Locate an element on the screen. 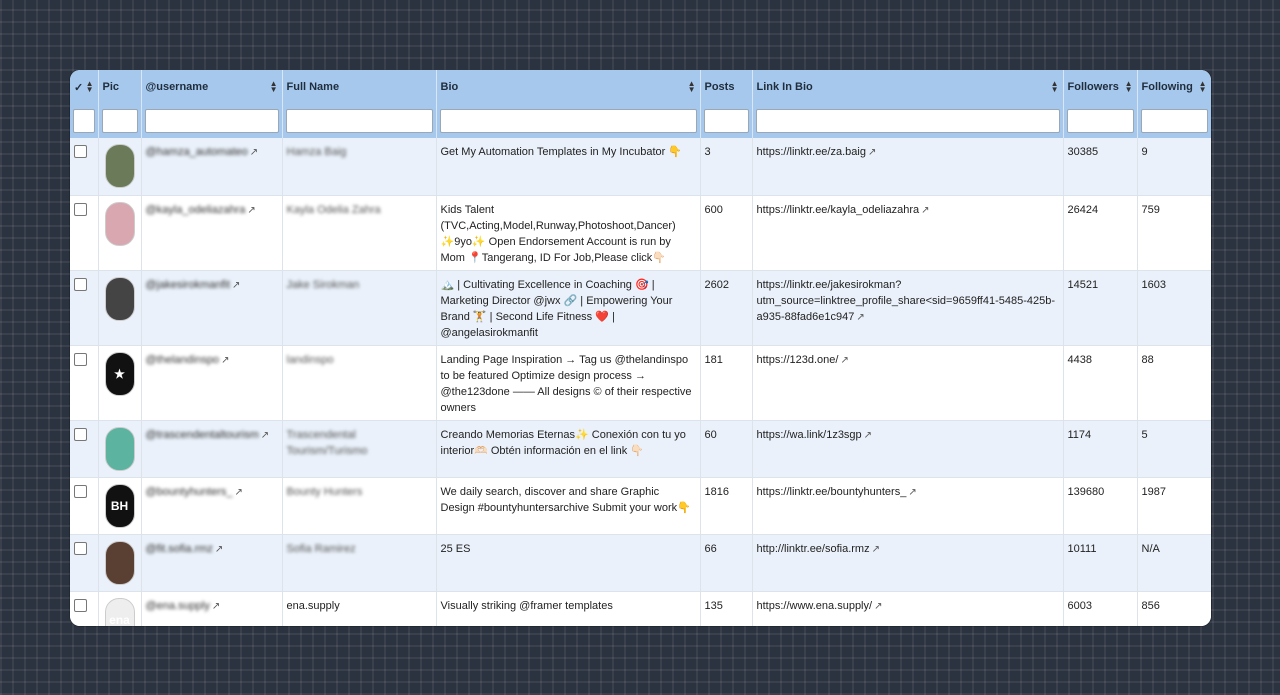 This screenshot has width=1280, height=695. link-in-bio: https://linktr.ee/kayla_odeliazahra is located at coordinates (838, 210).